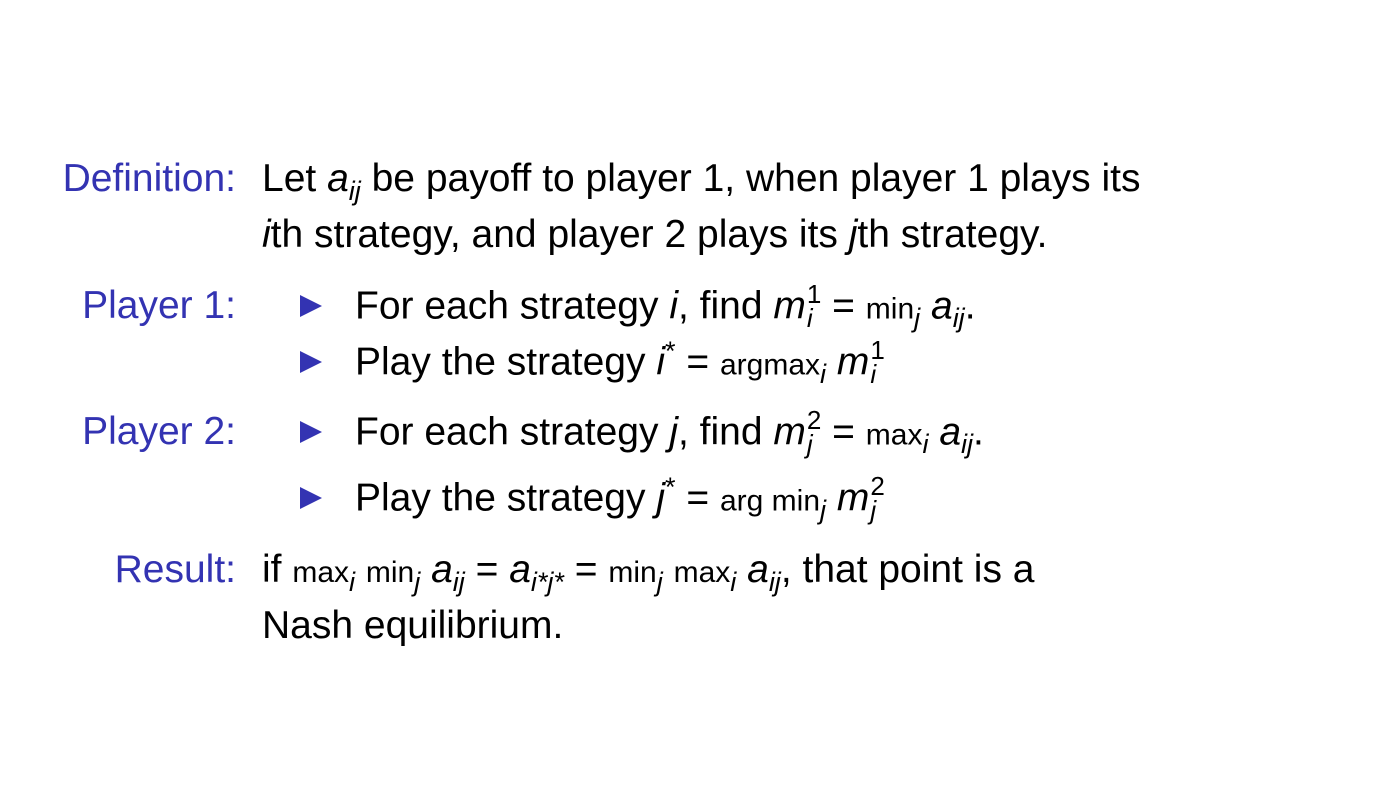 This screenshot has width=1378, height=788. Describe the element at coordinates (559, 234) in the screenshot. I see `text-run: th strategy, and player 2 plays its` at that location.